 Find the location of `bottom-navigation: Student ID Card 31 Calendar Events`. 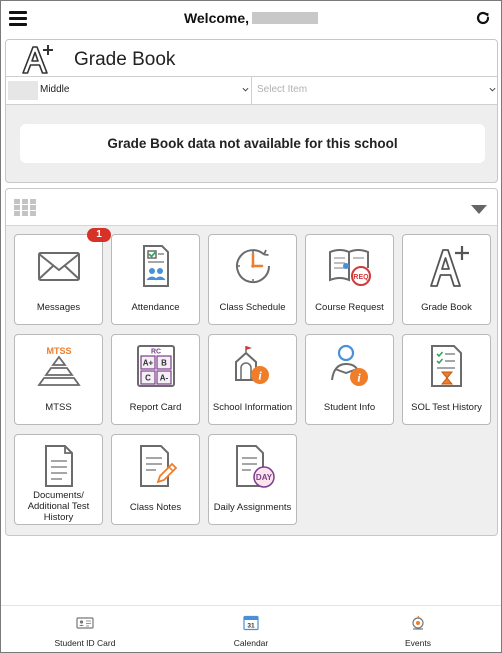

bottom-navigation: Student ID Card 31 Calendar Events is located at coordinates (251, 628).